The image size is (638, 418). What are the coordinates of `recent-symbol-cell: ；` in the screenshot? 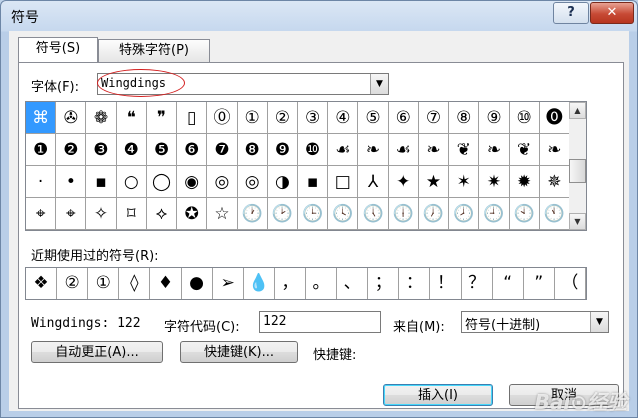 It's located at (384, 283).